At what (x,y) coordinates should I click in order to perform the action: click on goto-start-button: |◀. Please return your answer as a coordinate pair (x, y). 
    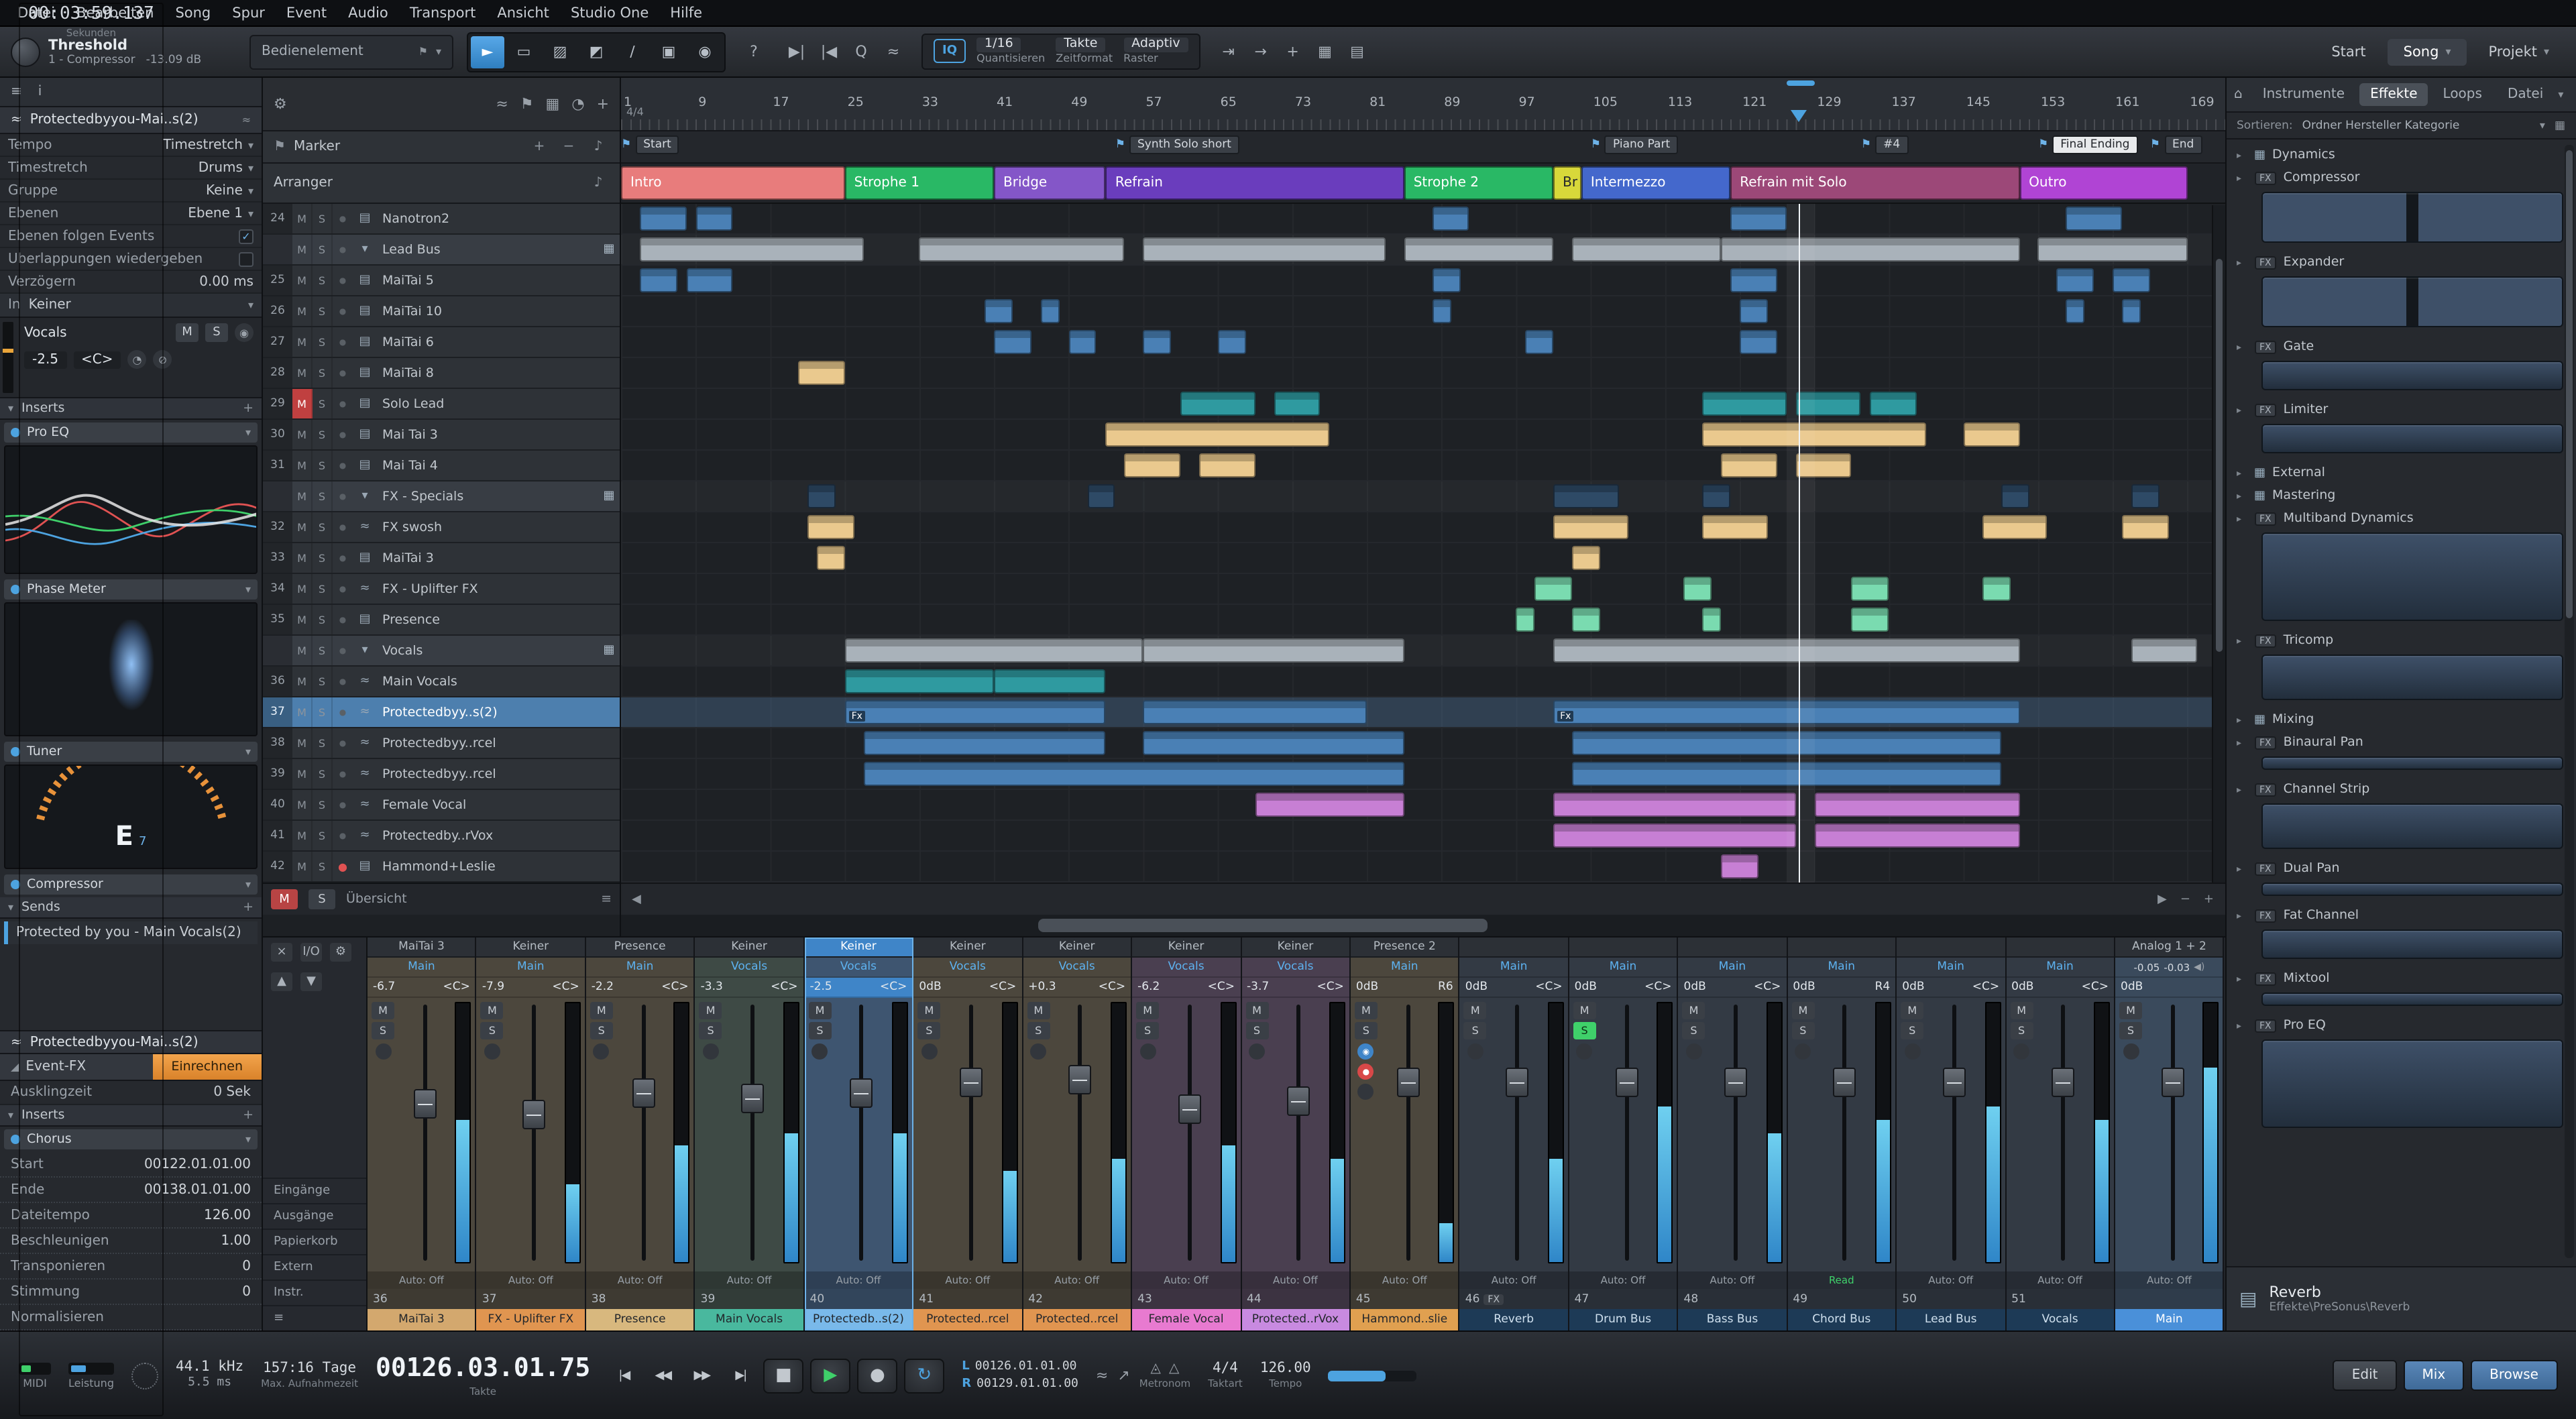
    Looking at the image, I should click on (624, 1376).